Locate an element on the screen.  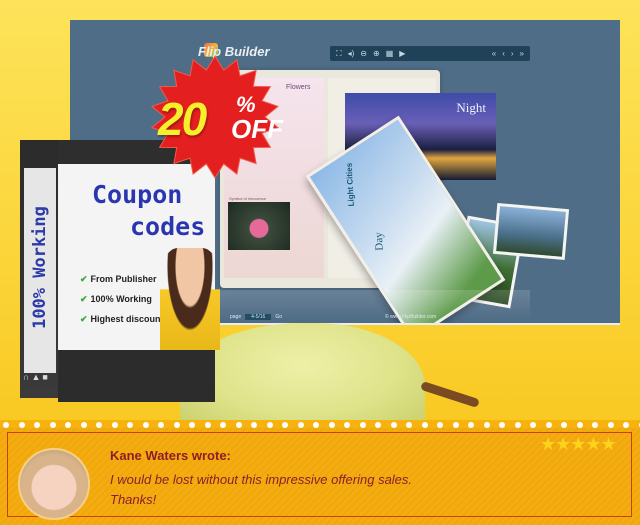
pear-stem is located at coordinates (450, 394).